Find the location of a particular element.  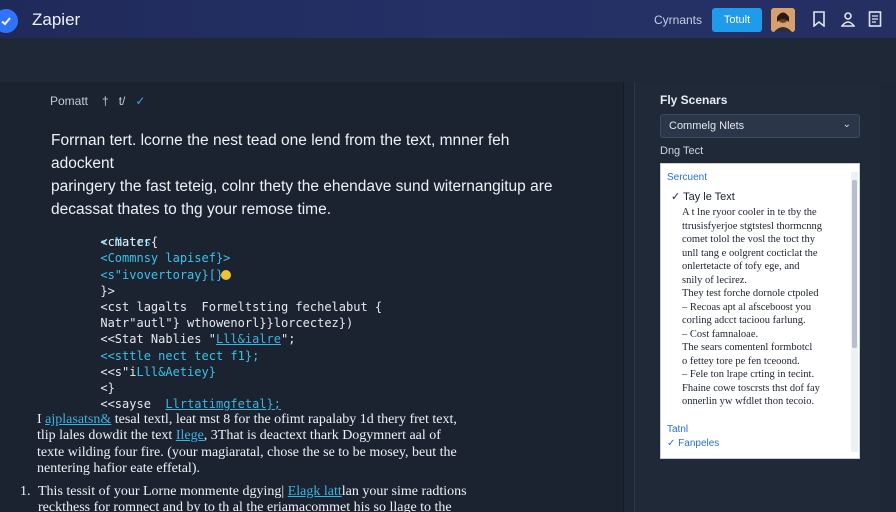

text-segment: <Commnsy lapisef}> is located at coordinates (165, 258).